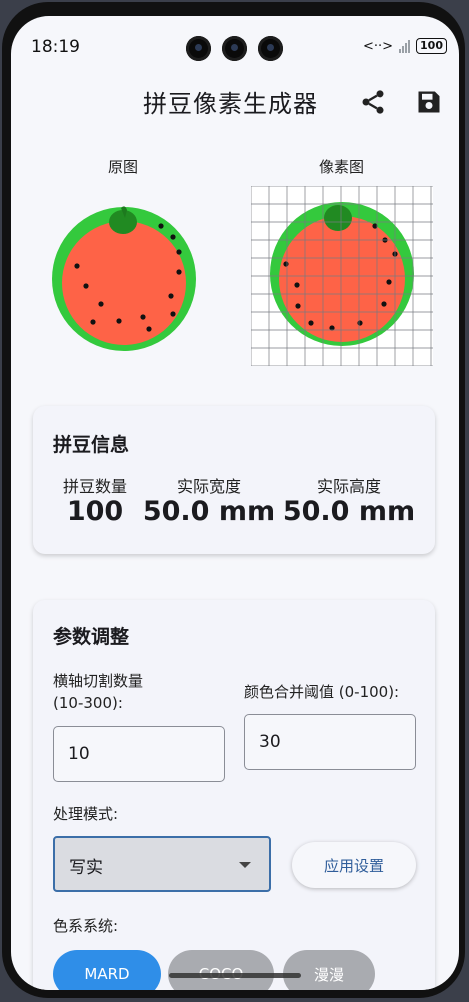  I want to click on battery-icon: 100, so click(431, 46).